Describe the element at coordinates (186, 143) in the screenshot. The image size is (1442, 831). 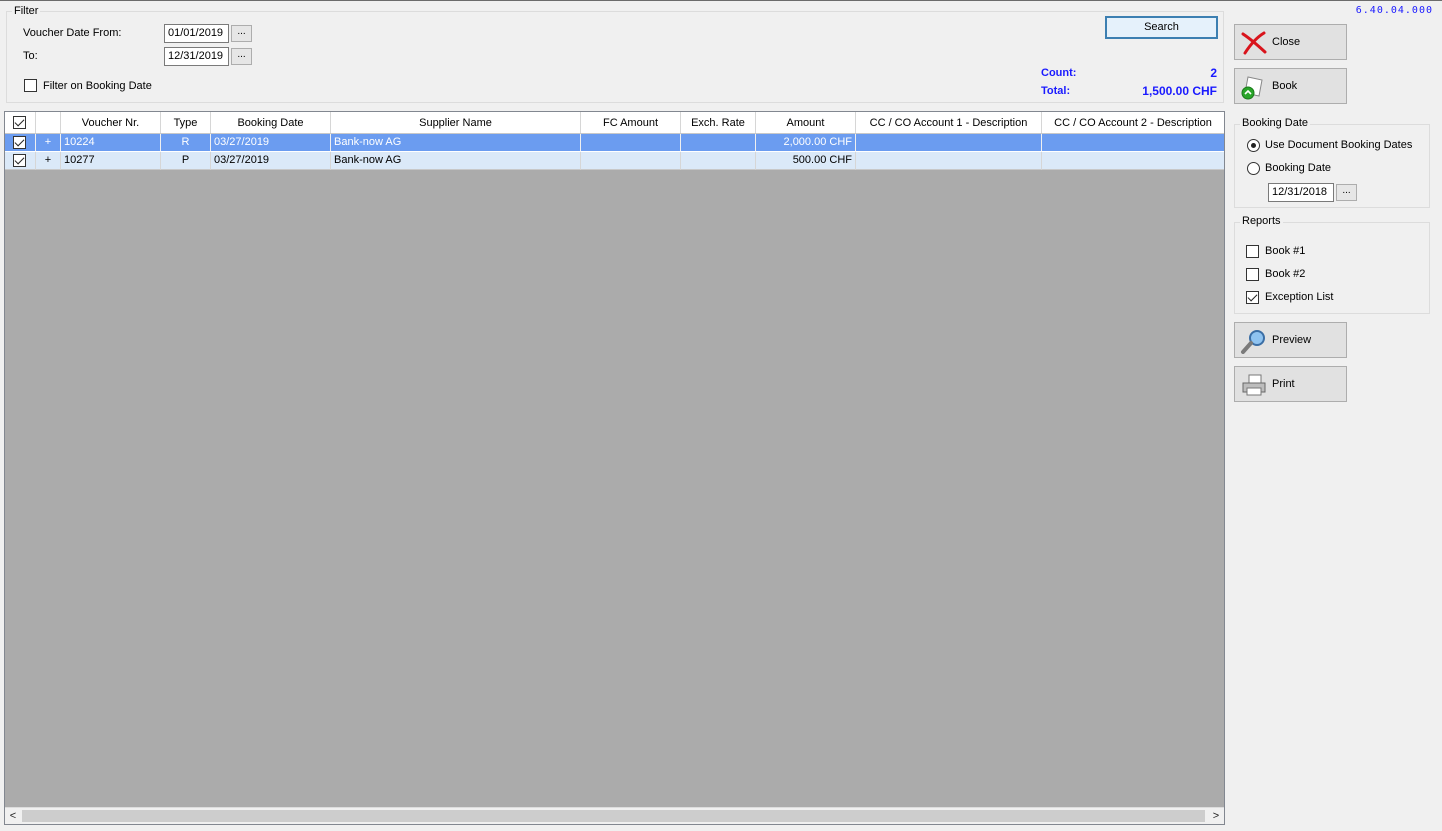
I see `cell-type: R` at that location.